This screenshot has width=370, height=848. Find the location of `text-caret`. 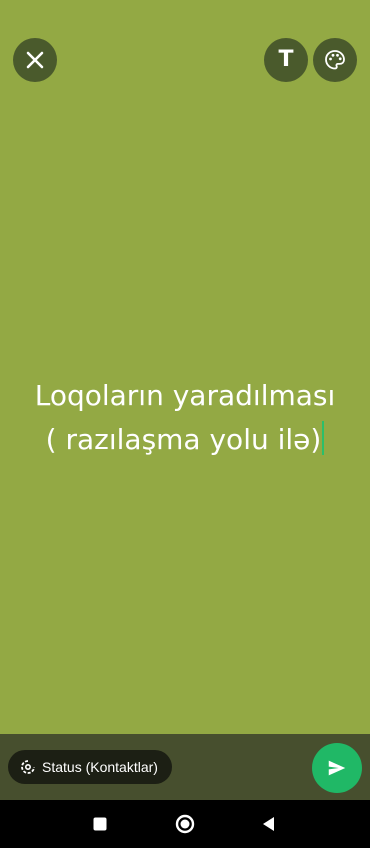

text-caret is located at coordinates (323, 438).